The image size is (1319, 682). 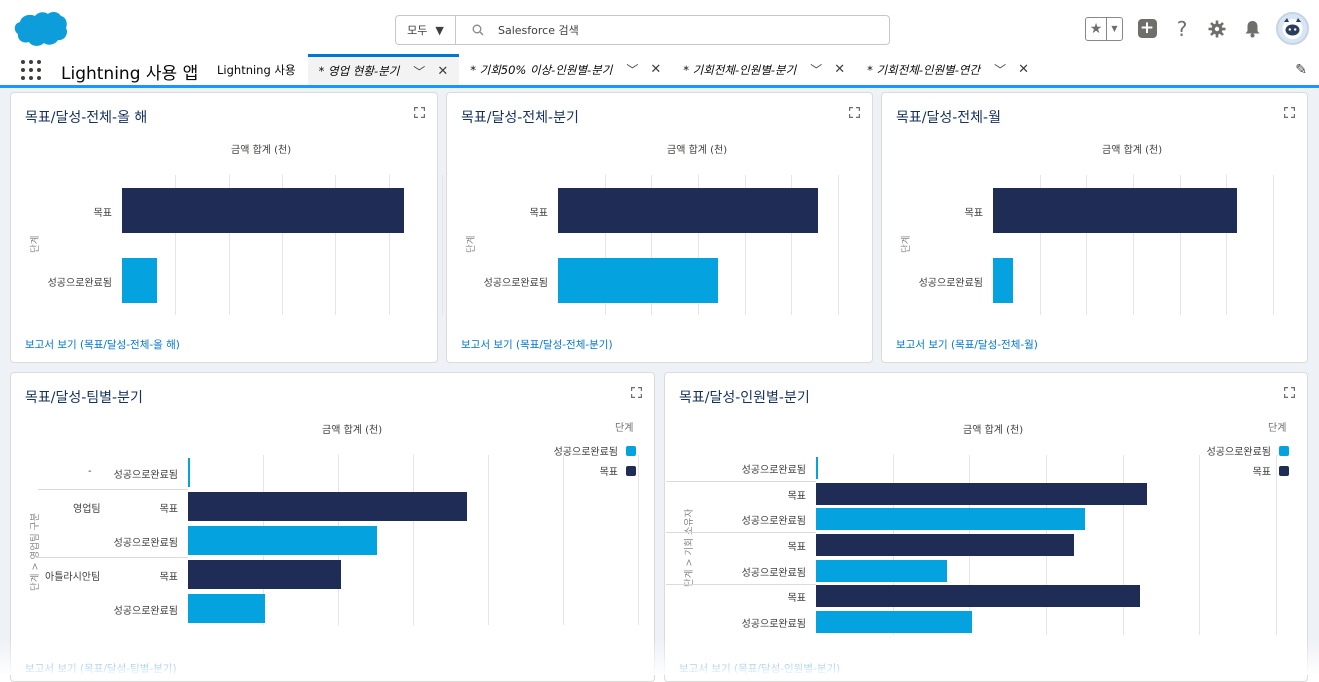 I want to click on view-report-link: 보고서 보기 (목표/달성-전체-월), so click(x=967, y=344).